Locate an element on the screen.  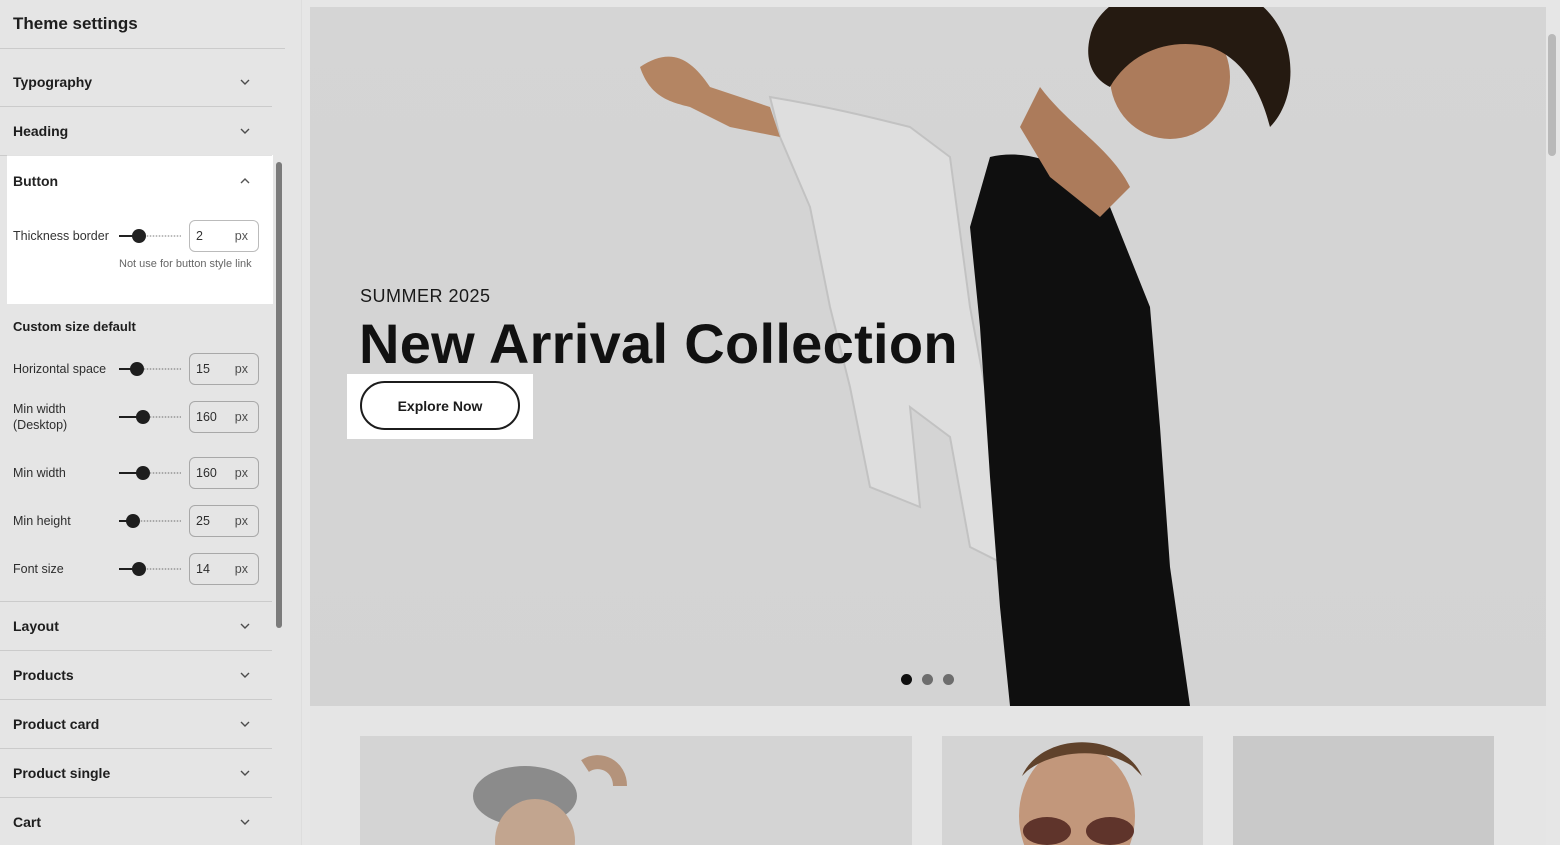
chevron-up-icon is located at coordinates (245, 181).